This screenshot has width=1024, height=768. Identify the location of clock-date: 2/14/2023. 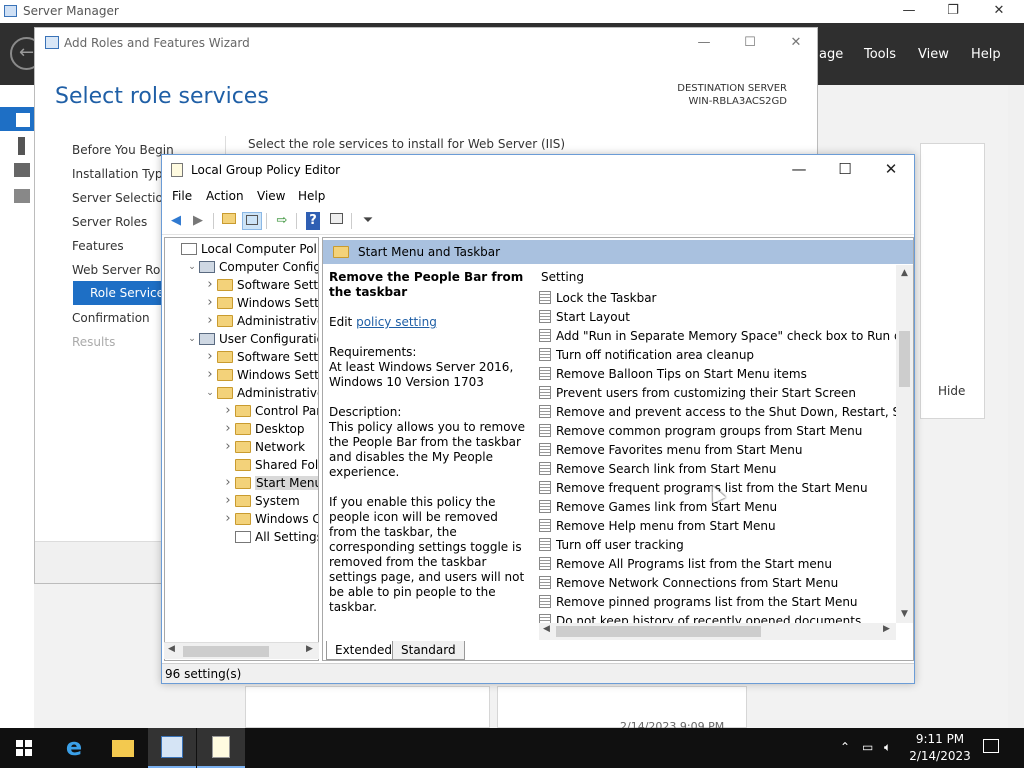
(940, 756).